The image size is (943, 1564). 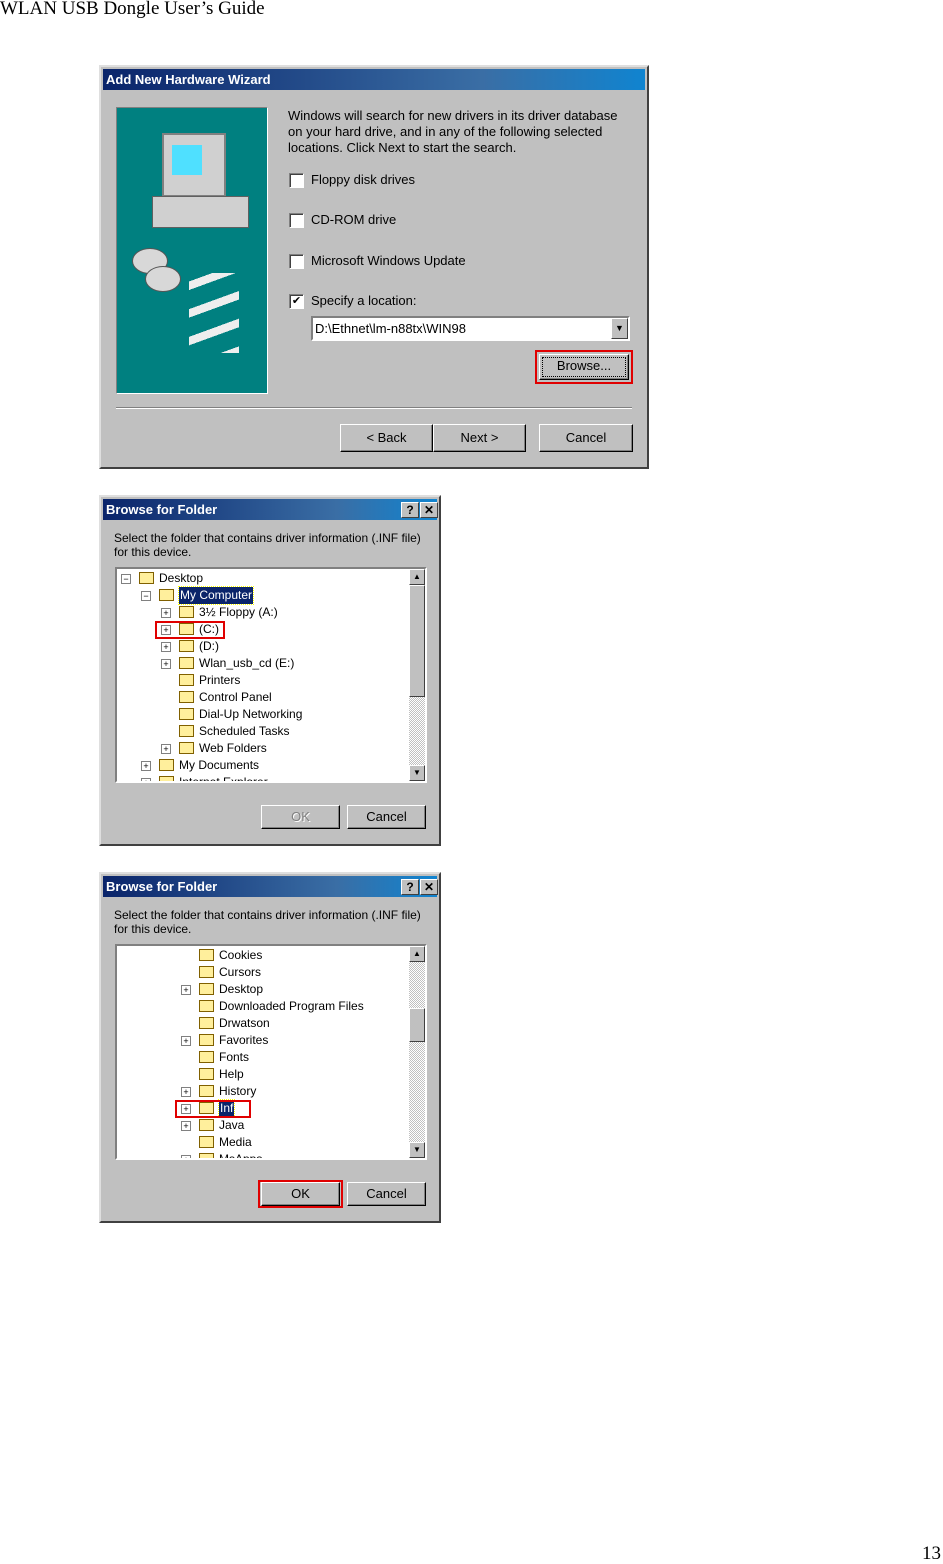 What do you see at coordinates (263, 680) in the screenshot?
I see `tree-item: Printers` at bounding box center [263, 680].